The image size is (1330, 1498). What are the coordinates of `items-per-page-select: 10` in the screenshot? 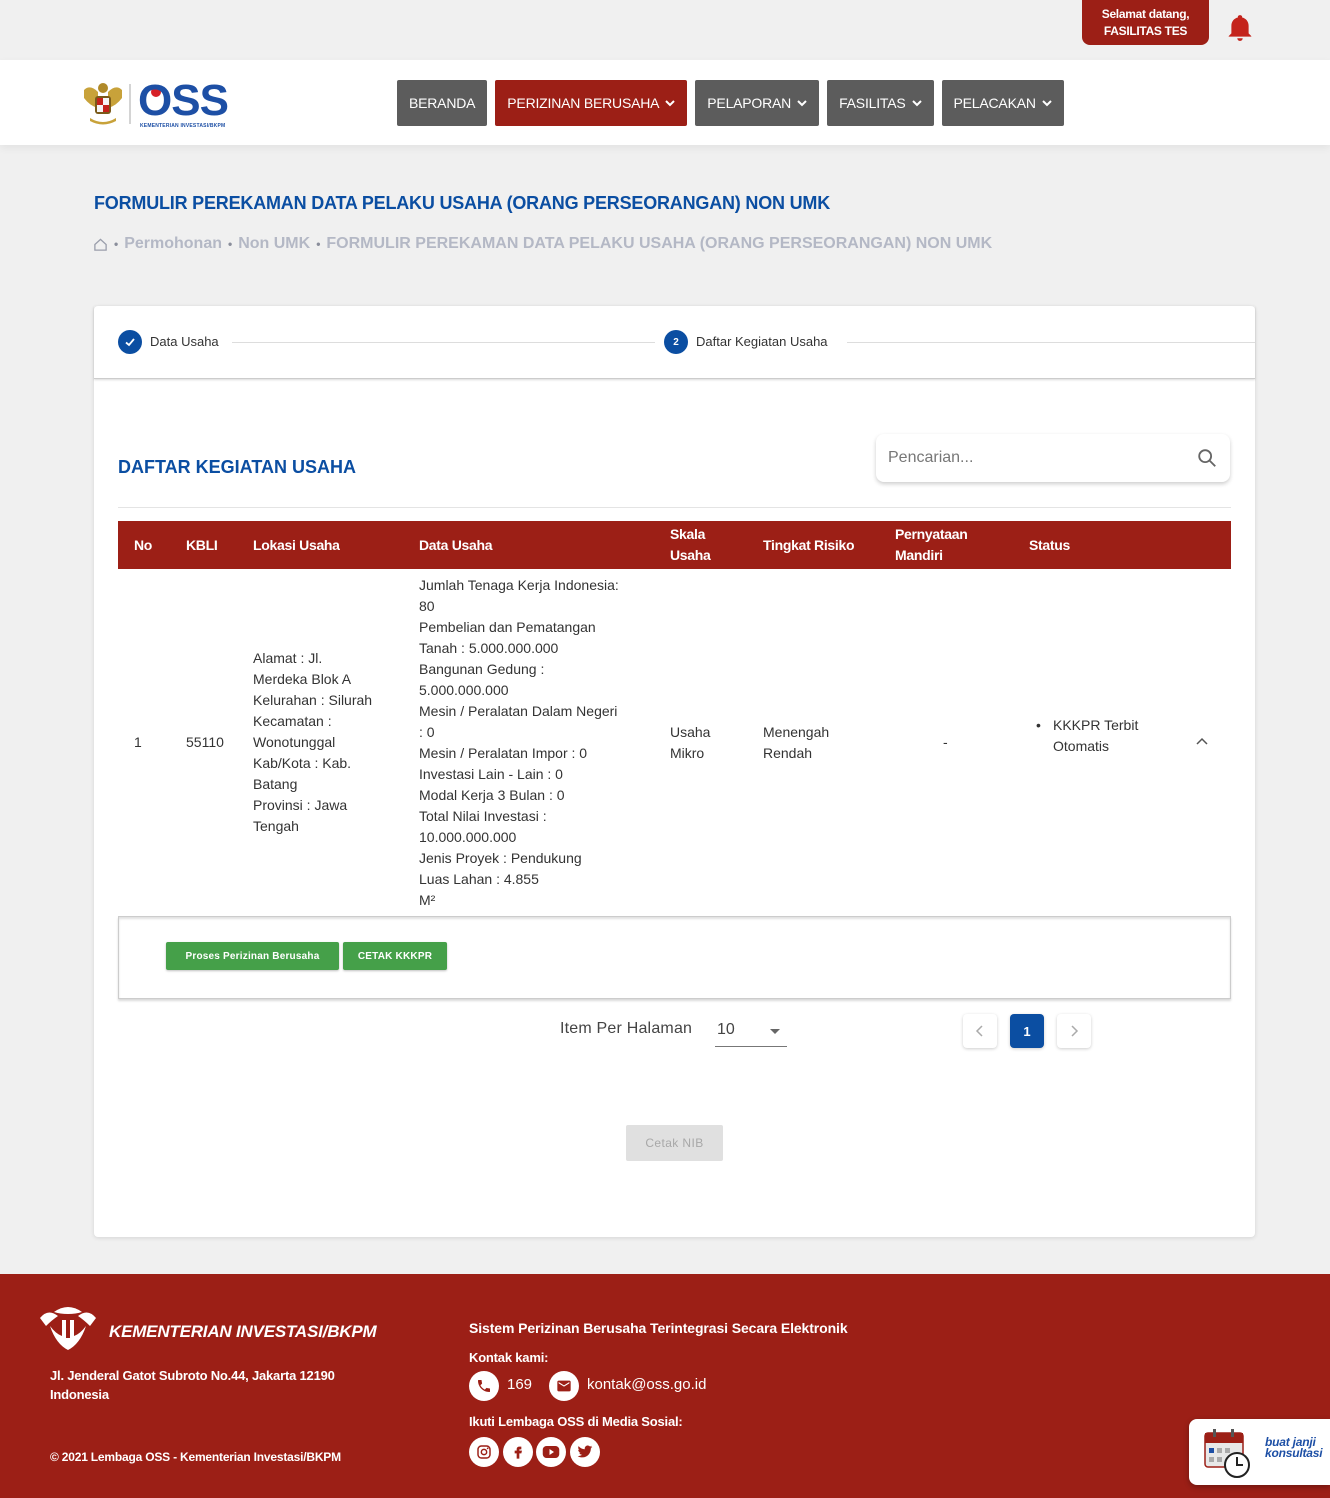 It's located at (751, 1032).